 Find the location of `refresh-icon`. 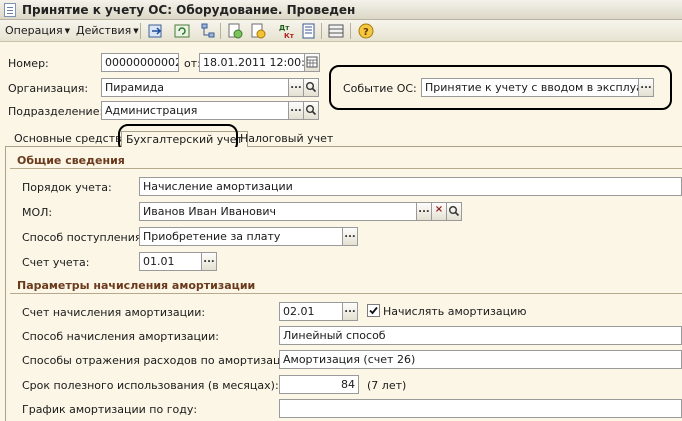

refresh-icon is located at coordinates (182, 31).